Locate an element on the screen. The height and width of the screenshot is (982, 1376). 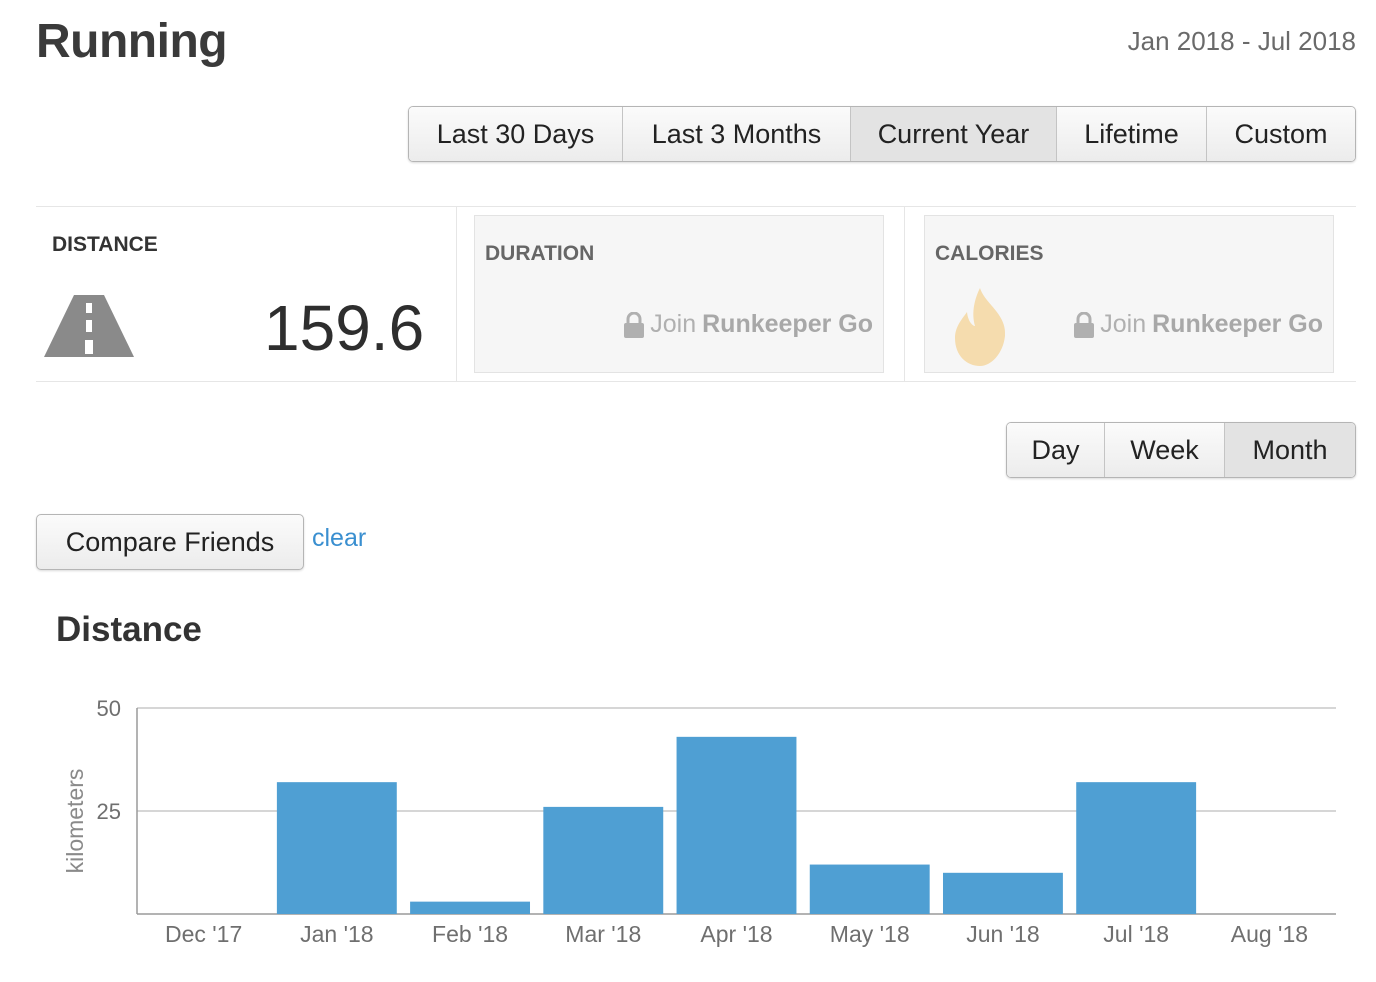
y-tick-label: 25 is located at coordinates (109, 811).